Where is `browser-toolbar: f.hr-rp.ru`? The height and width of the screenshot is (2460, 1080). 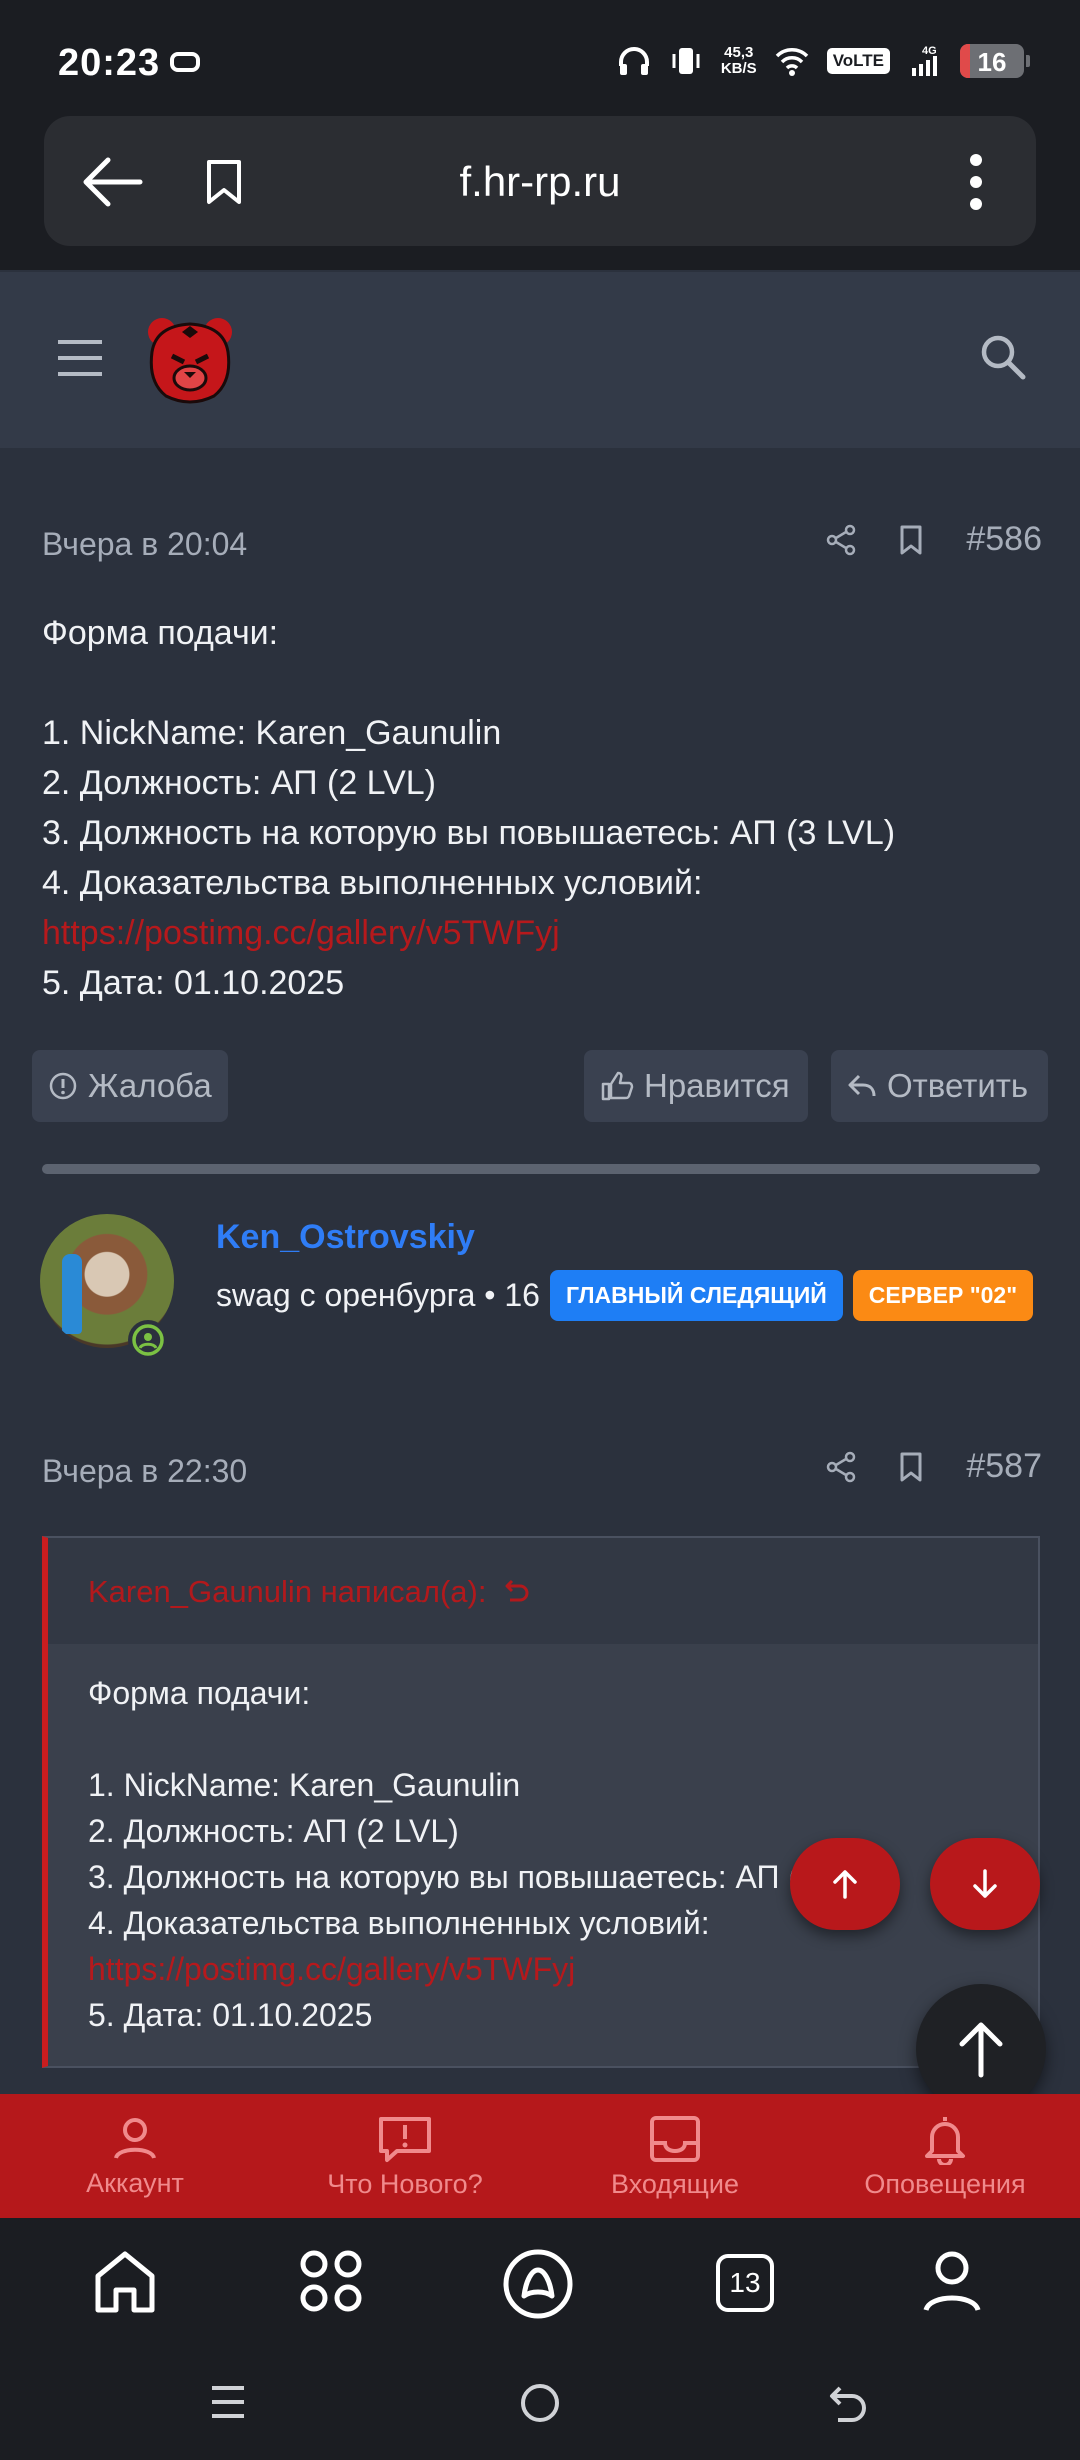 browser-toolbar: f.hr-rp.ru is located at coordinates (540, 190).